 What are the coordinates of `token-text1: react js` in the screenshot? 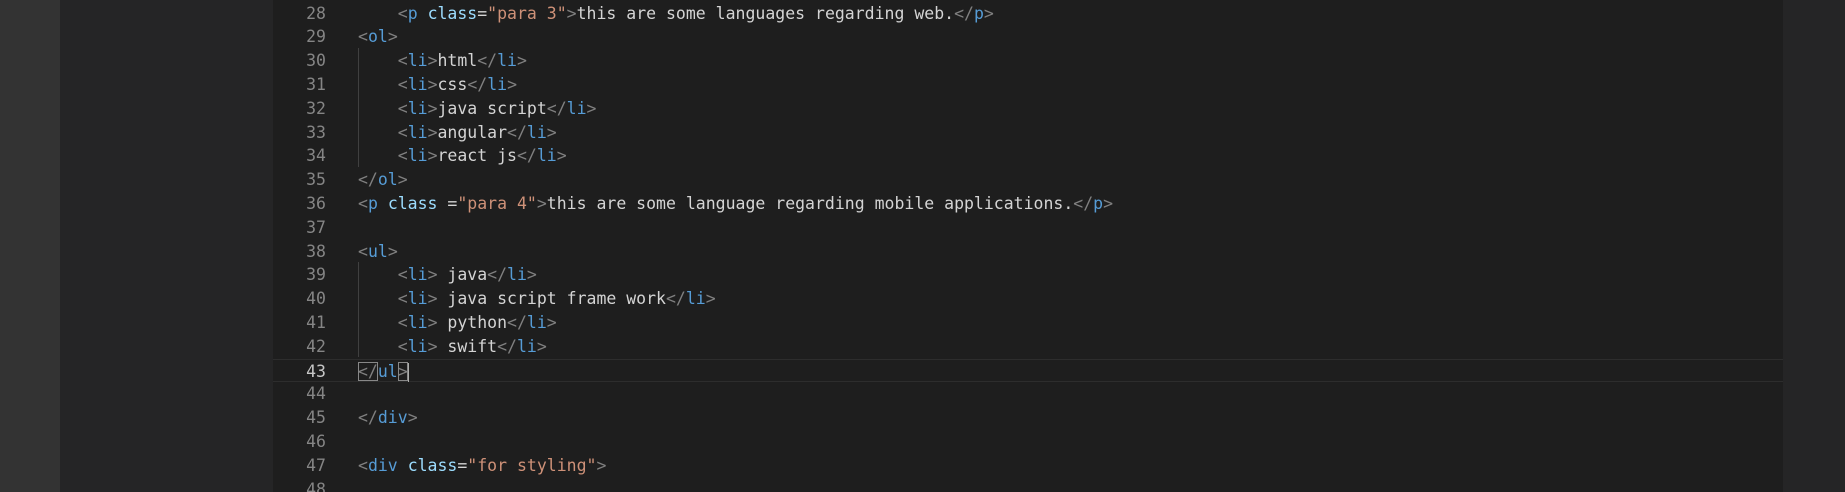 It's located at (477, 156).